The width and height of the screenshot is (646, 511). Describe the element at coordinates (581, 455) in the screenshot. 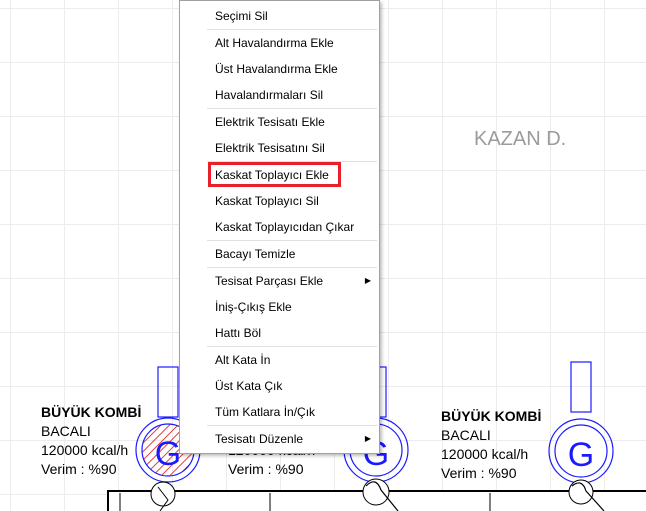

I see `boiler-right-symbol: G` at that location.